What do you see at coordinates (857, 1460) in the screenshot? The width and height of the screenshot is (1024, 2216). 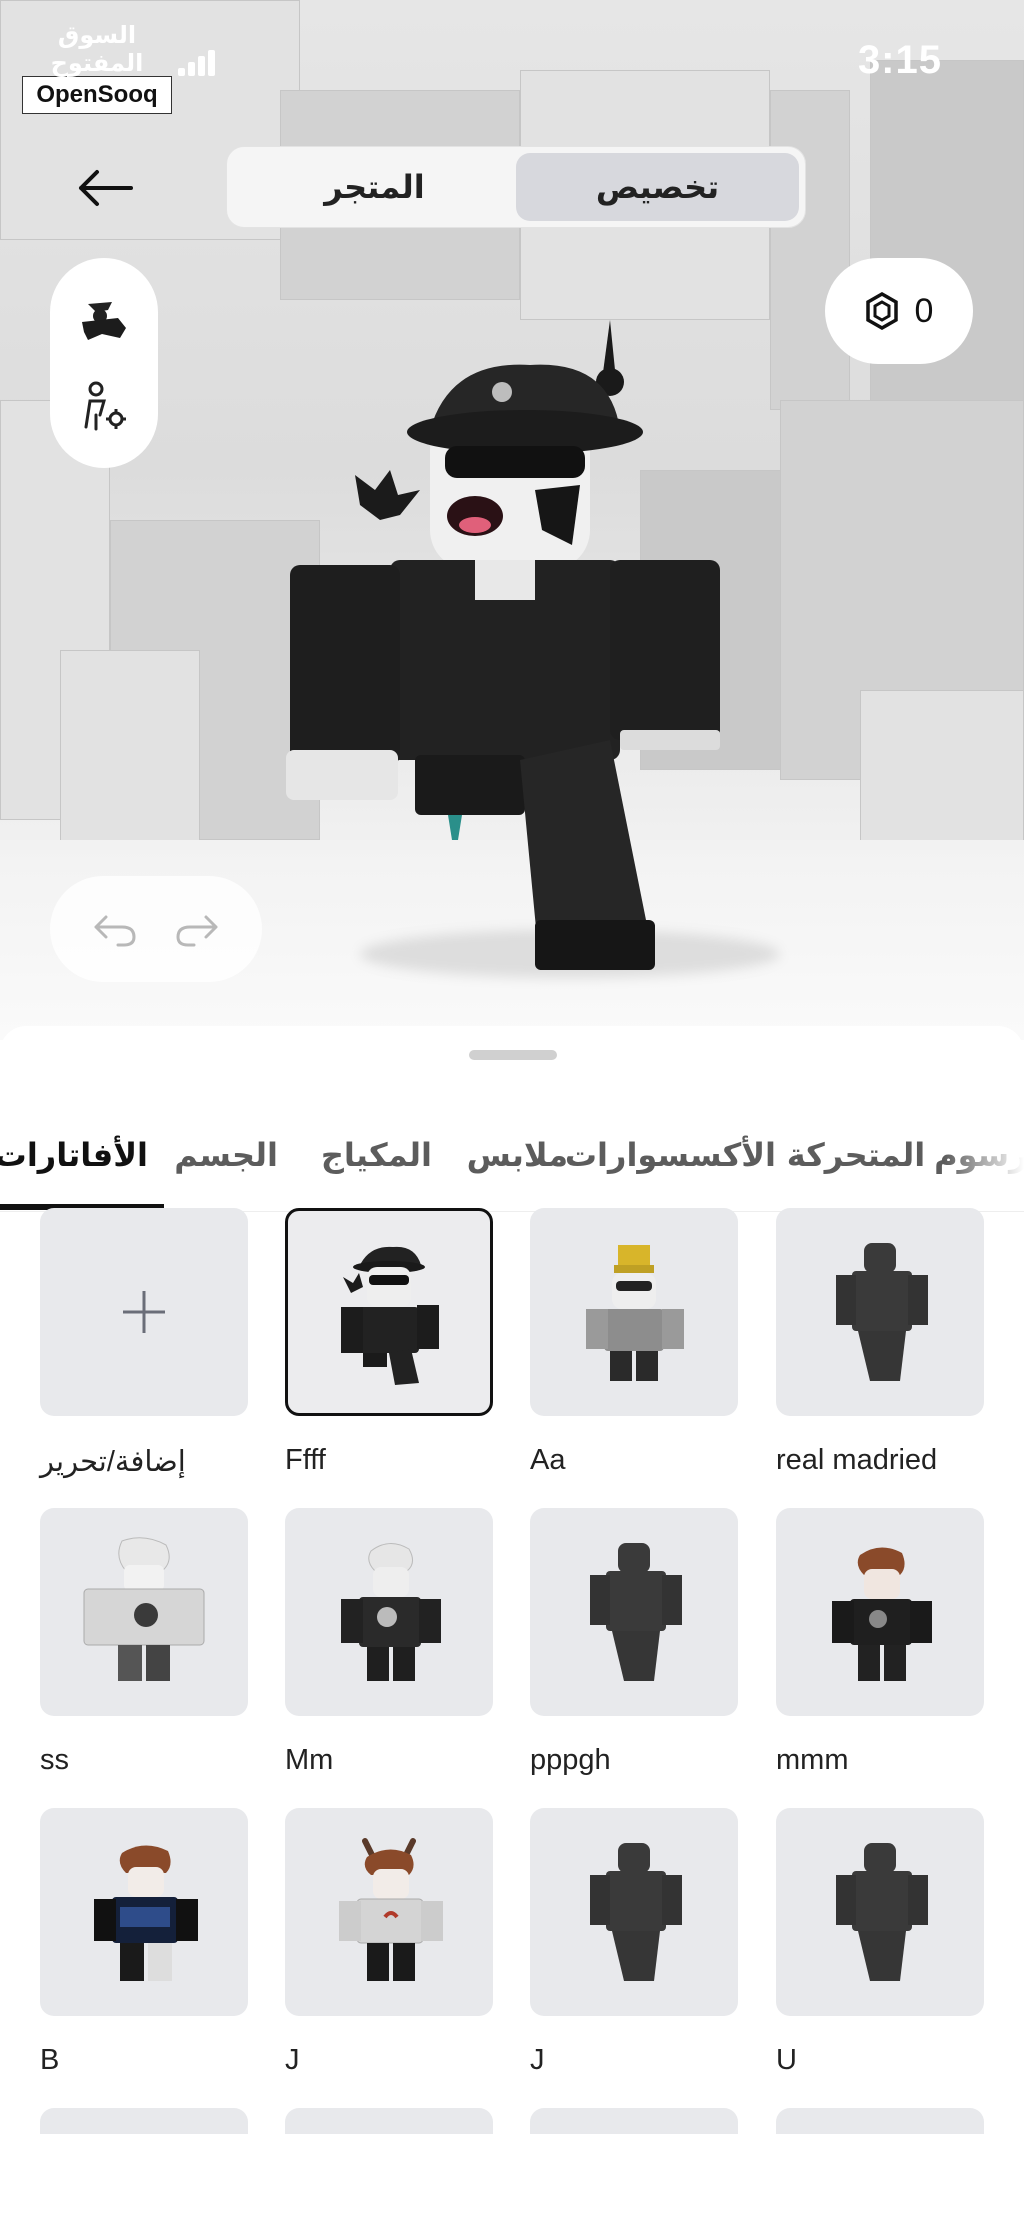 I see `outfit-name: real madried` at bounding box center [857, 1460].